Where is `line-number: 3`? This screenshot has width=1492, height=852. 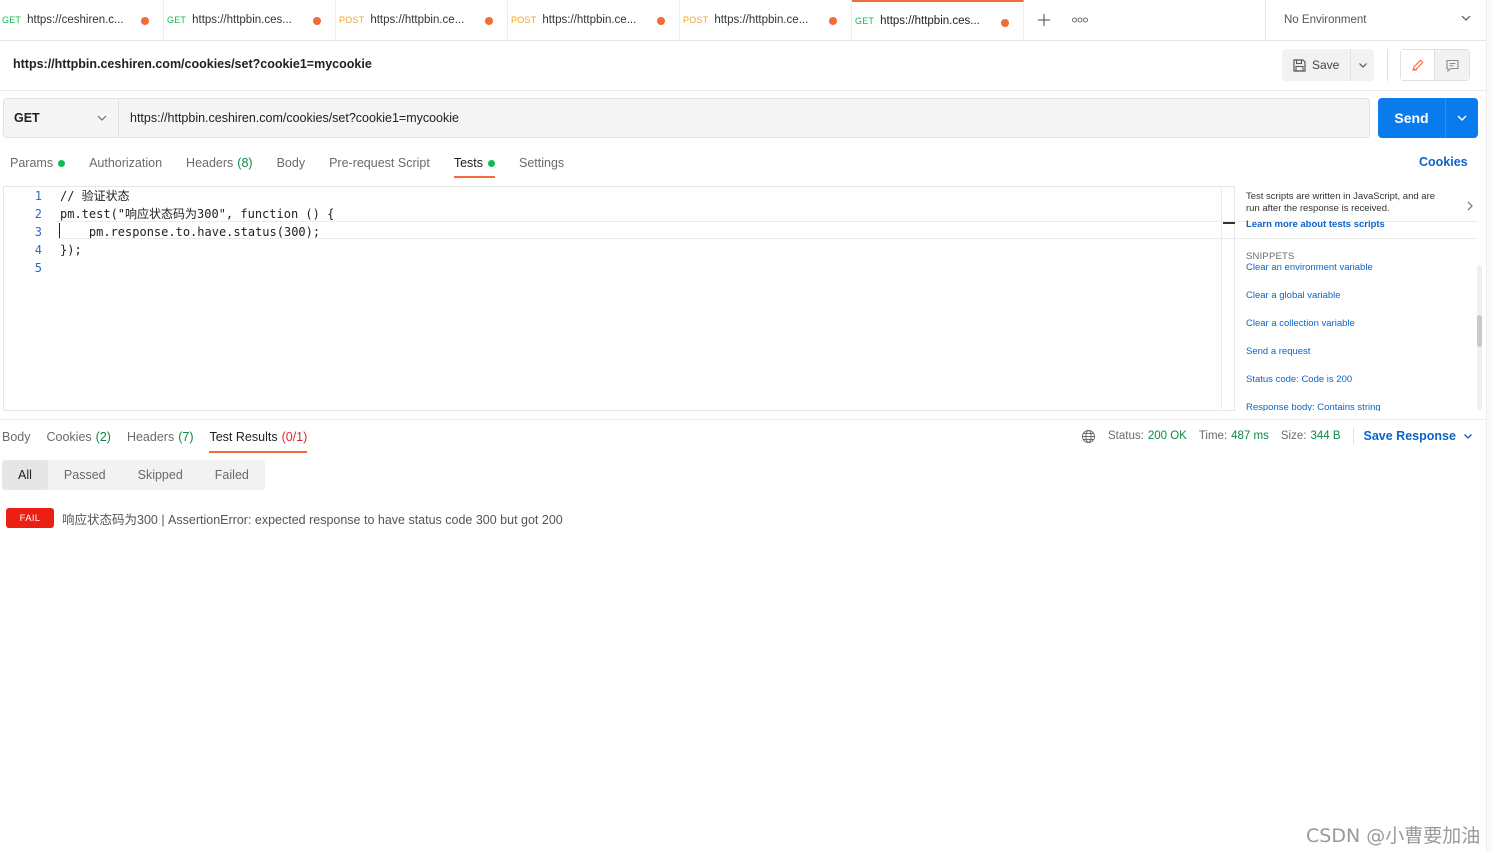 line-number: 3 is located at coordinates (38, 232).